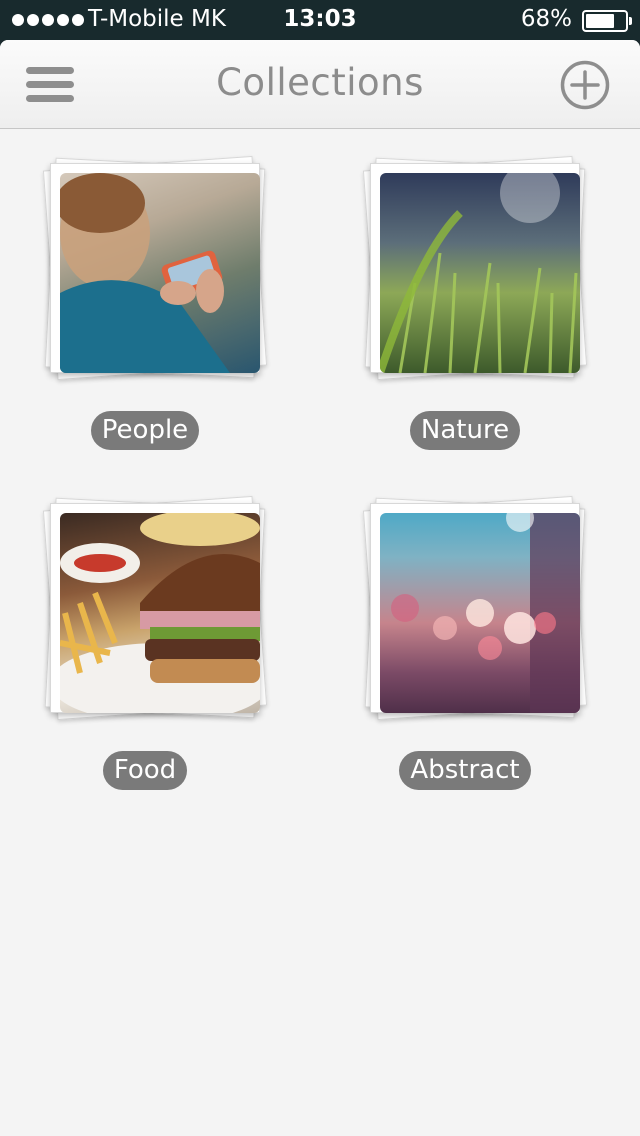 This screenshot has height=1136, width=640. What do you see at coordinates (585, 85) in the screenshot?
I see `plus-circle-icon` at bounding box center [585, 85].